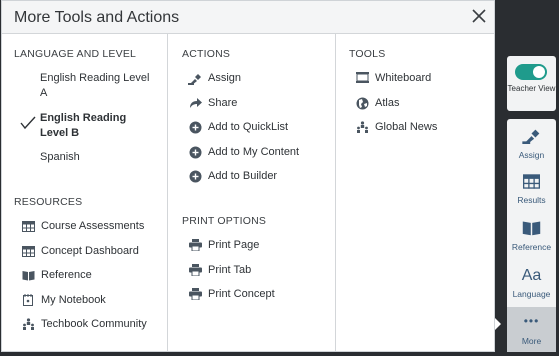 The width and height of the screenshot is (559, 356). I want to click on teacher-view-toggle, so click(531, 72).